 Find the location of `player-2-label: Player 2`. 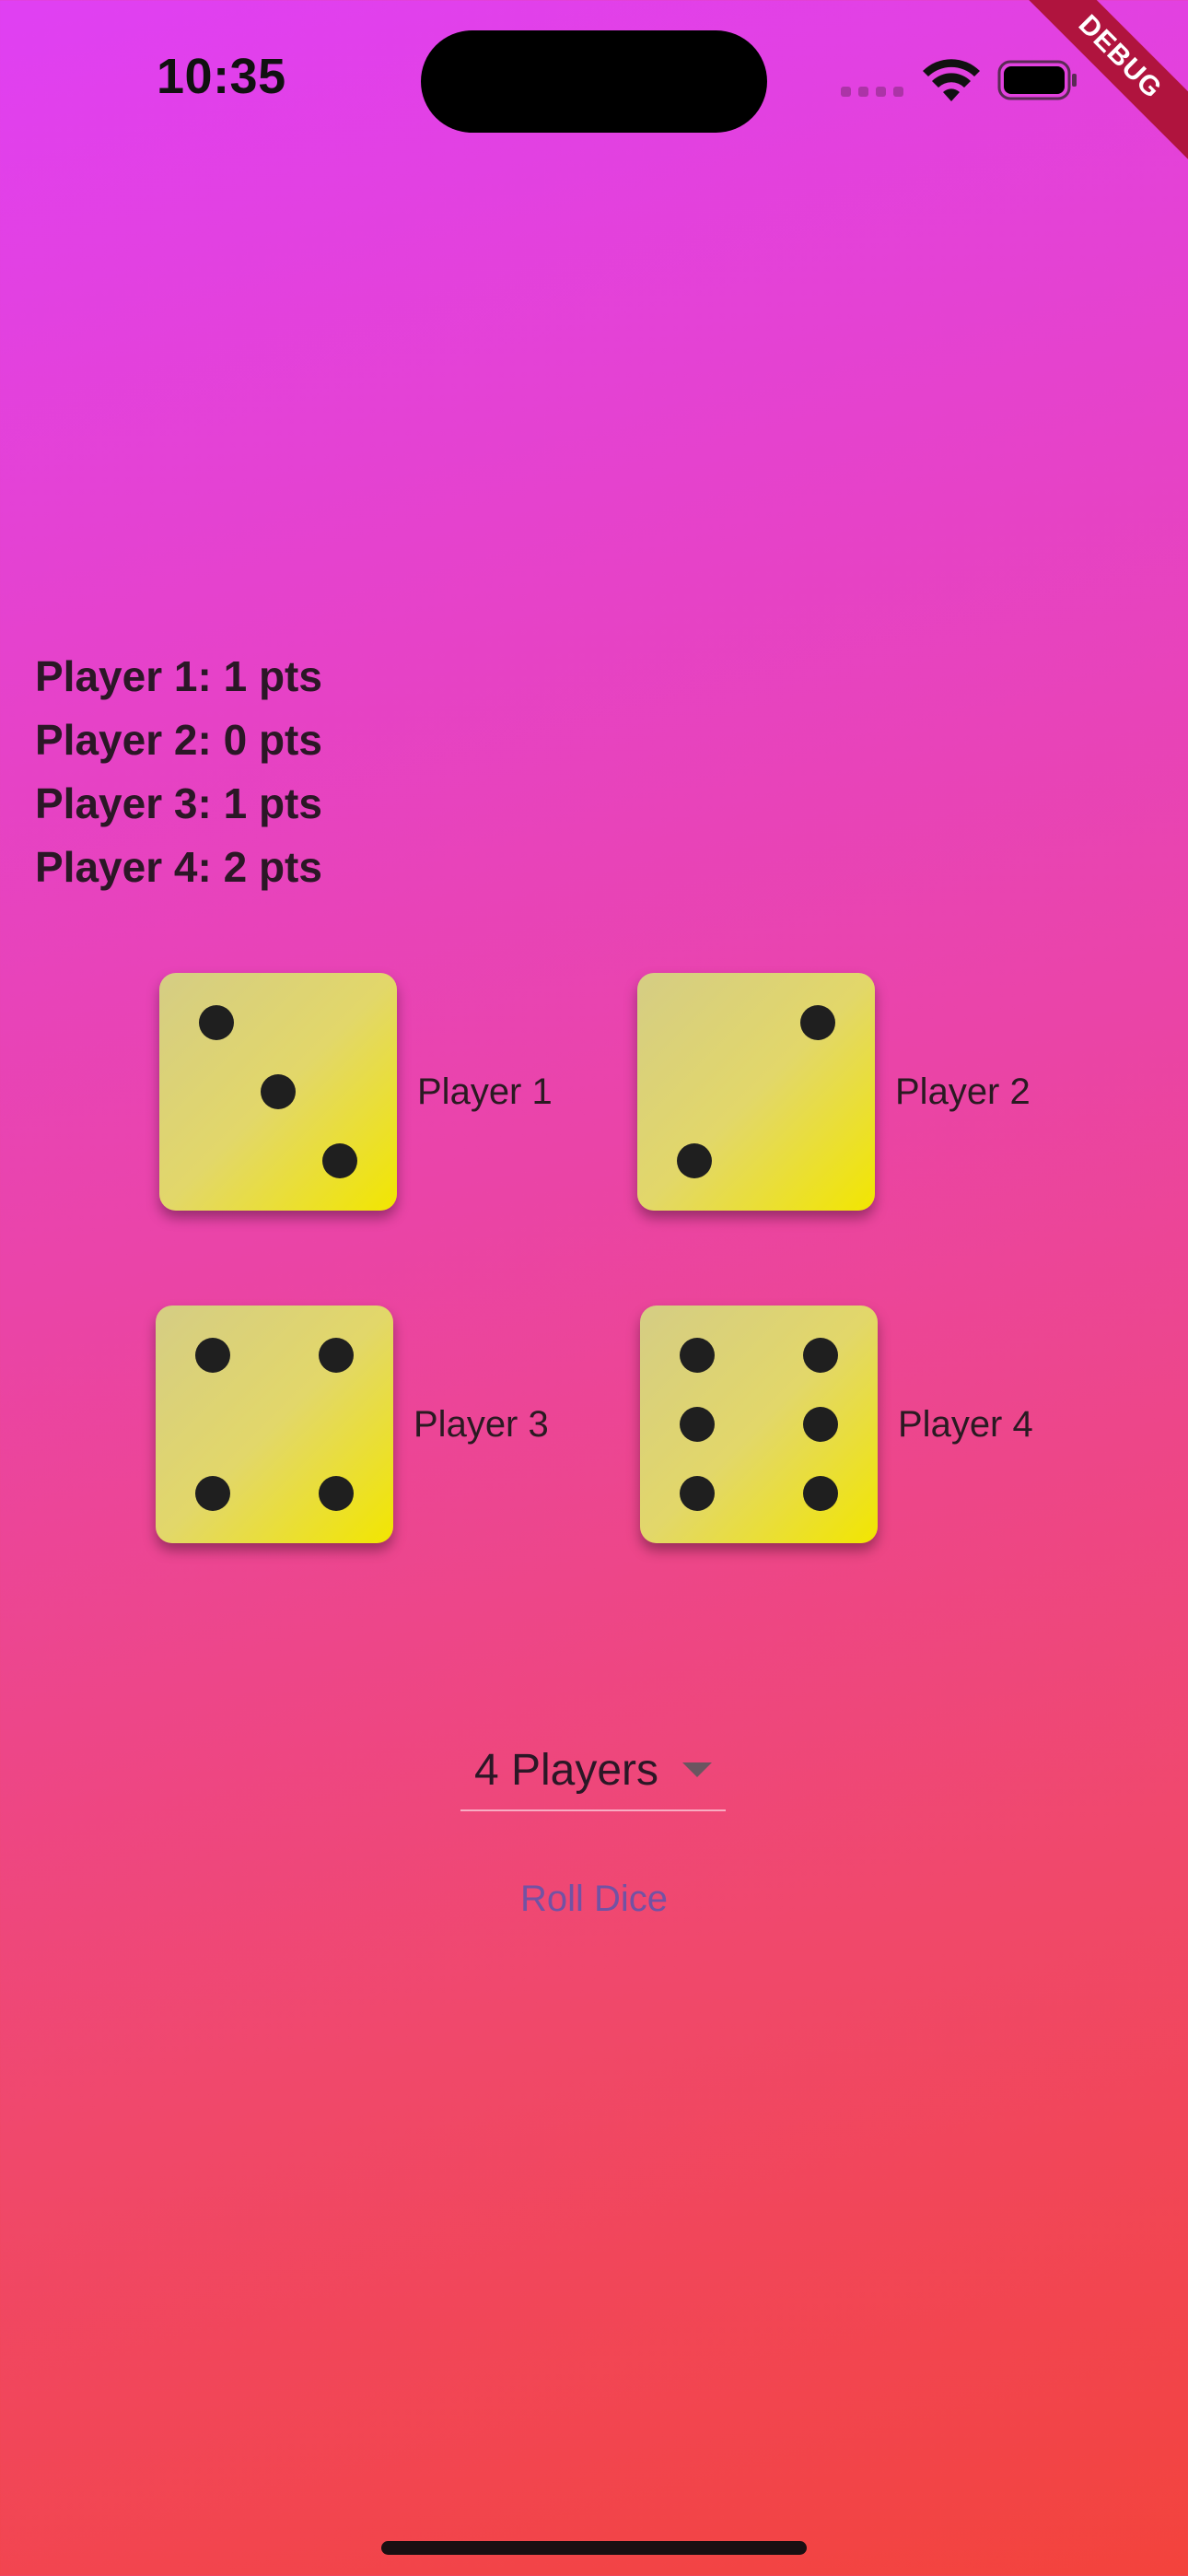

player-2-label: Player 2 is located at coordinates (963, 1091).